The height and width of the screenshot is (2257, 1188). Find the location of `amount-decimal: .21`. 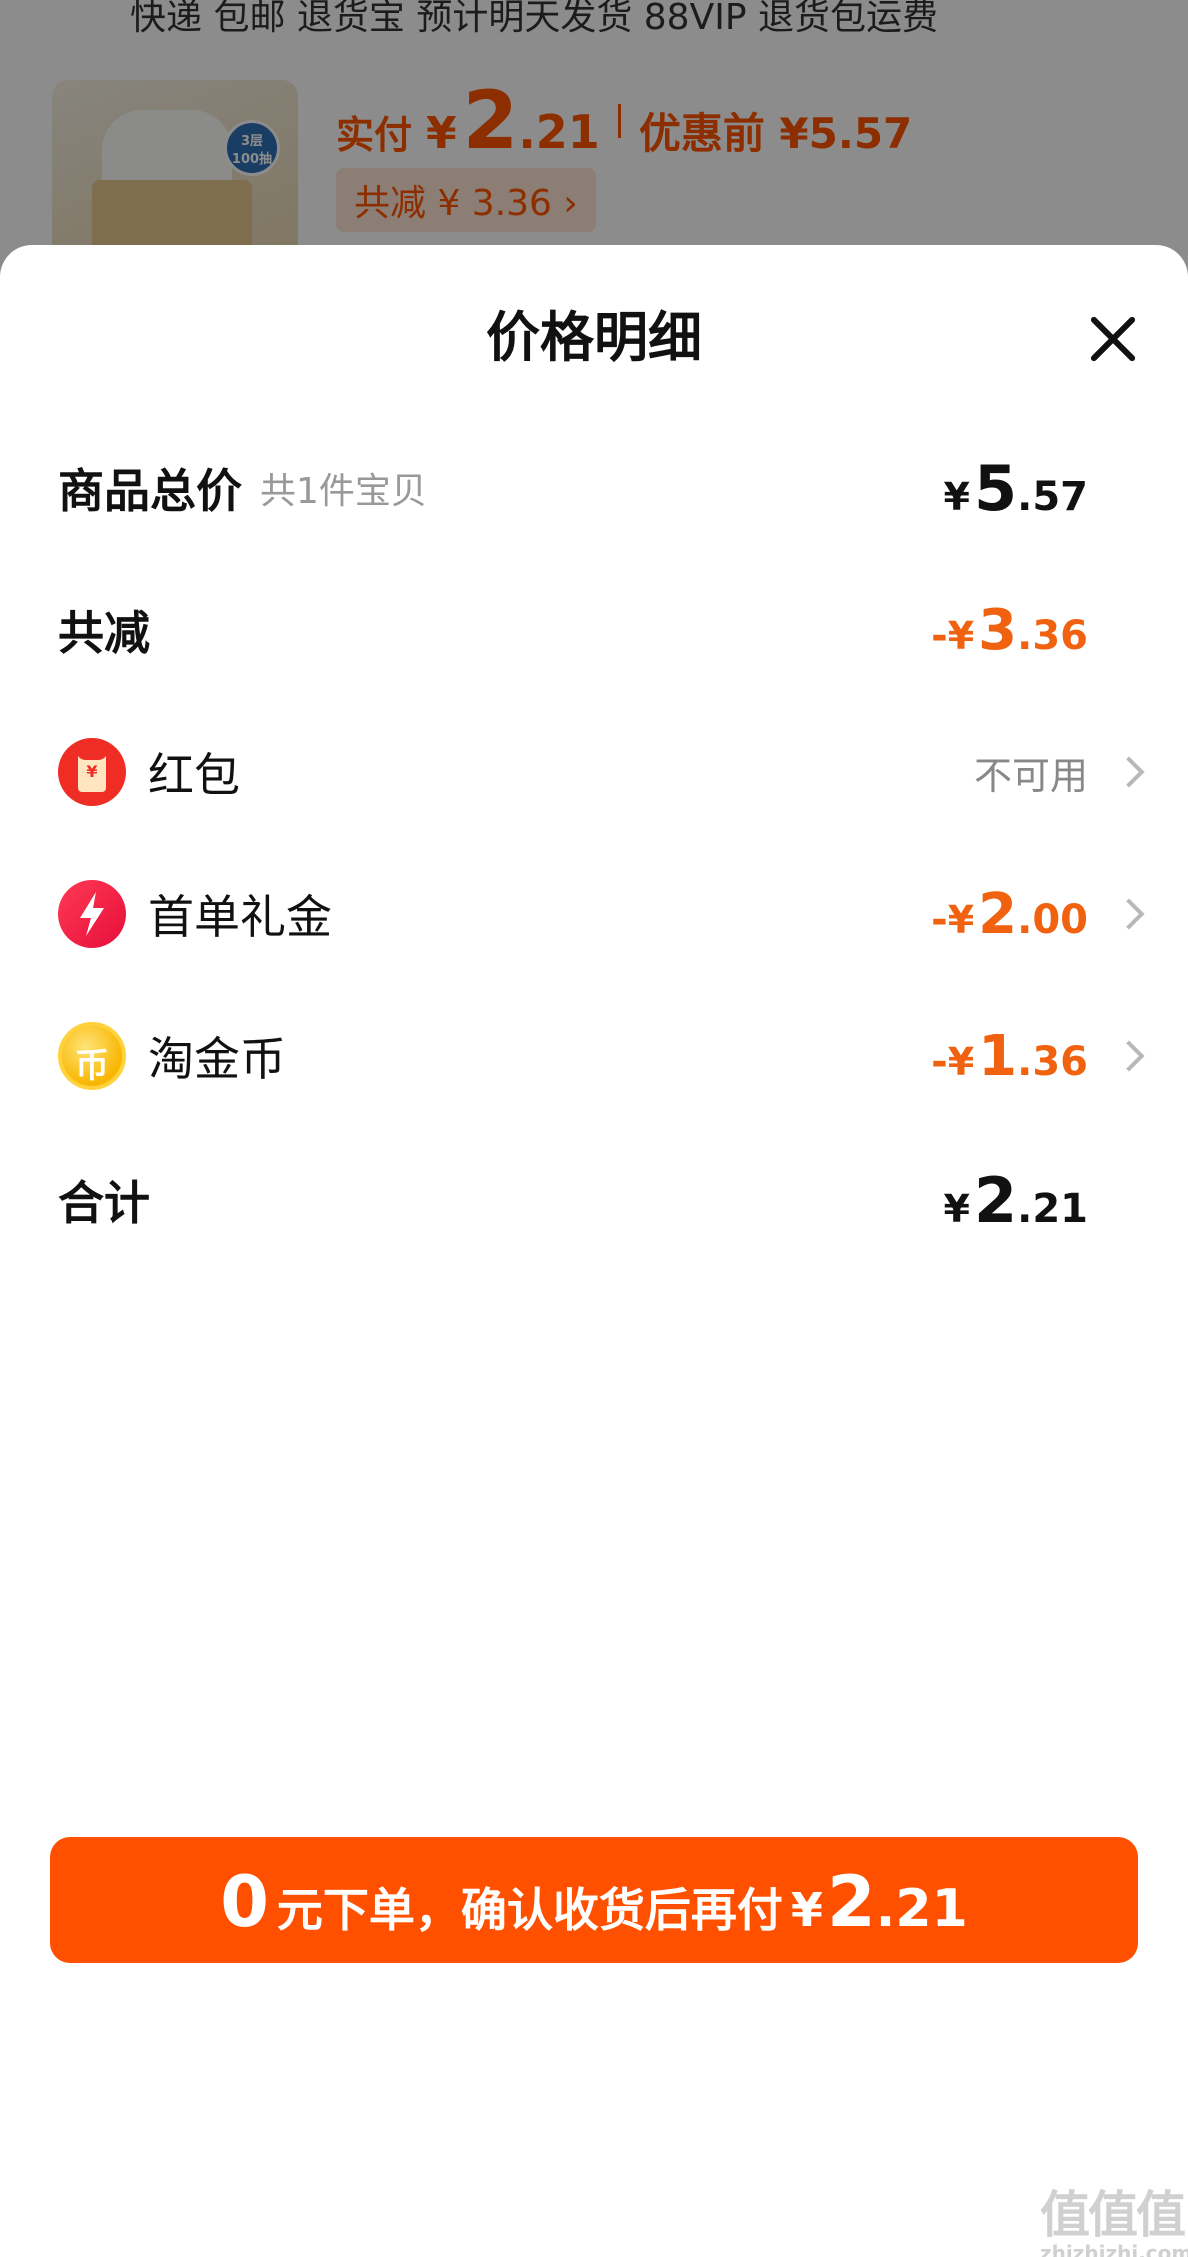

amount-decimal: .21 is located at coordinates (1052, 1208).